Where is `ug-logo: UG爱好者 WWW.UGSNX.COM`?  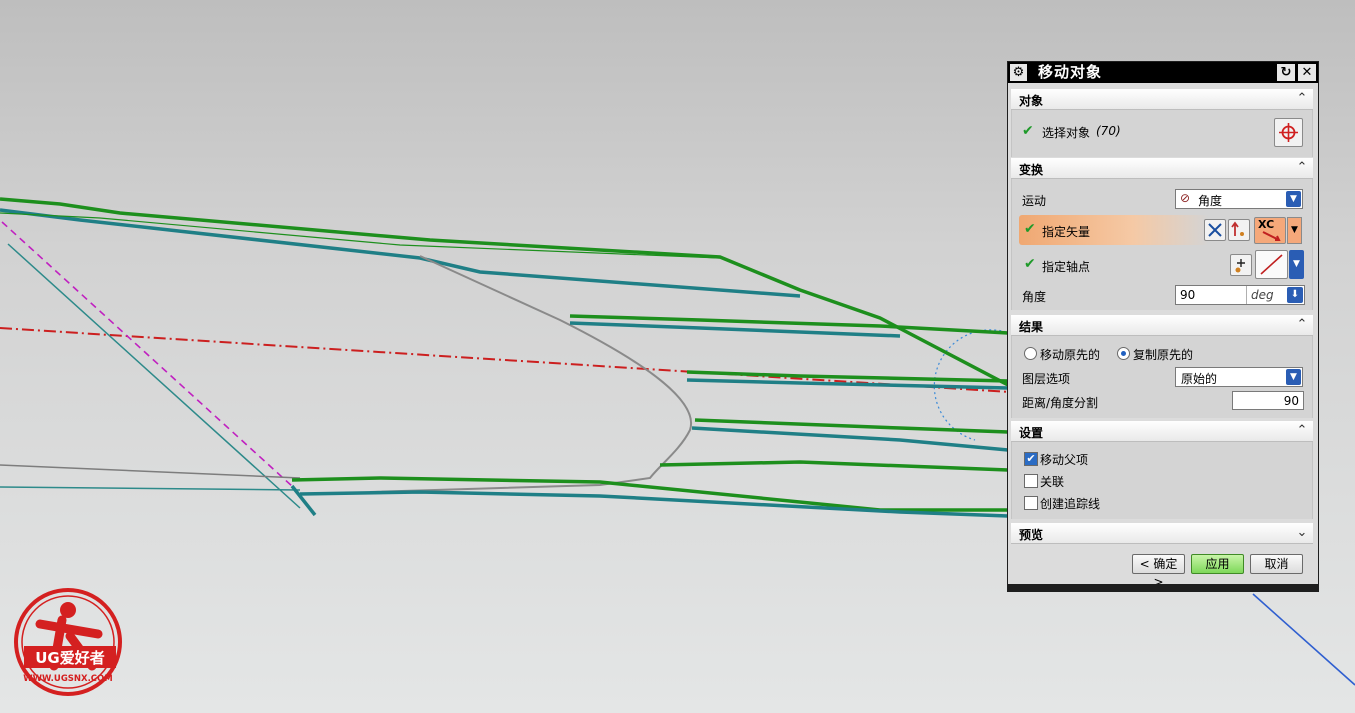
ug-logo: UG爱好者 WWW.UGSNX.COM is located at coordinates (68, 642).